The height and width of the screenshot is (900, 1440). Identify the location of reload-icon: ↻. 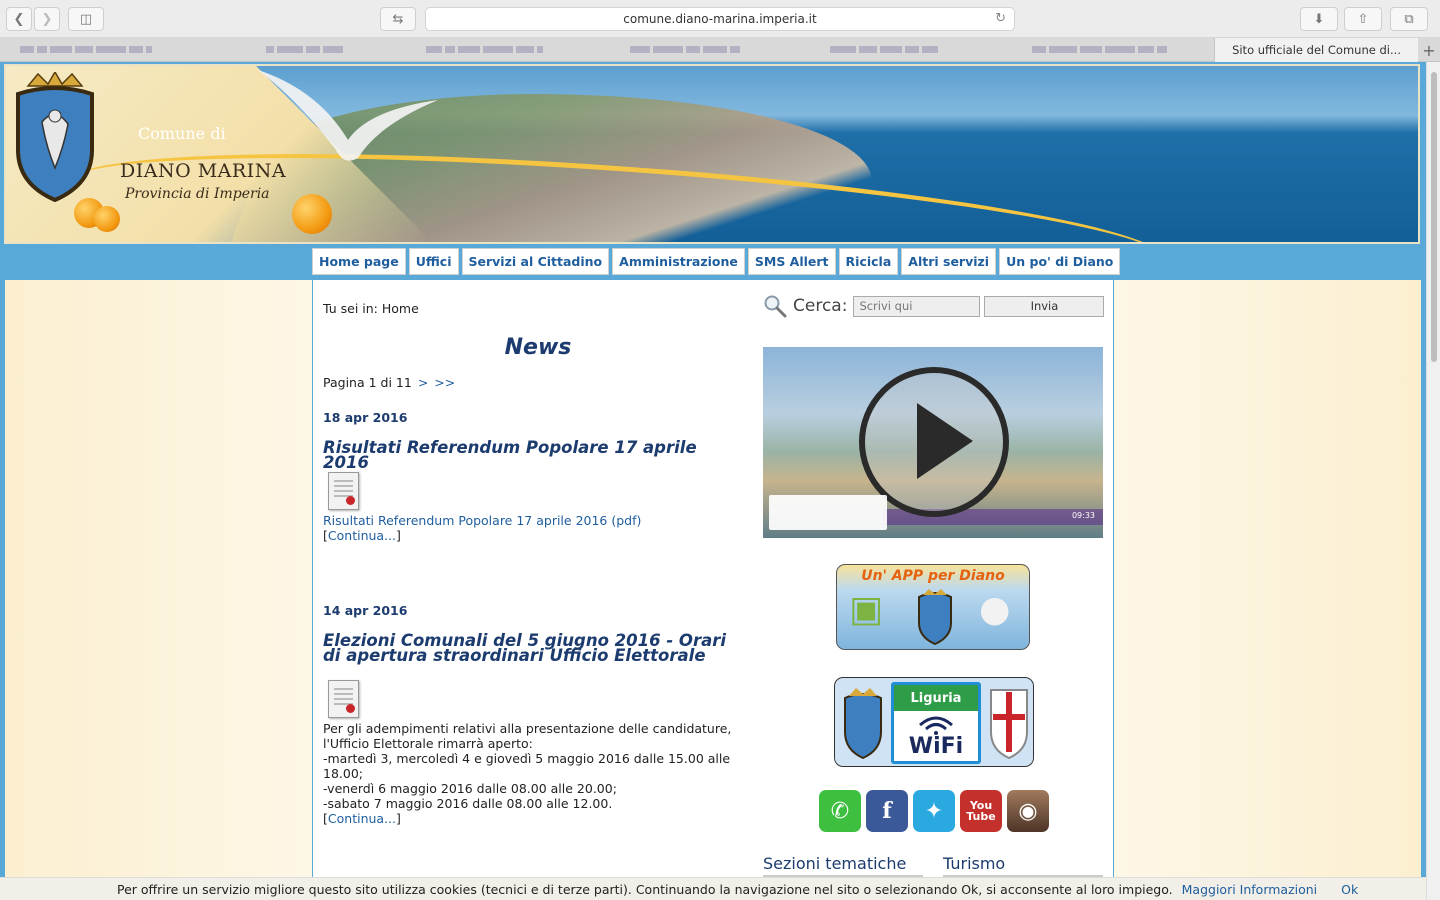
(1000, 18).